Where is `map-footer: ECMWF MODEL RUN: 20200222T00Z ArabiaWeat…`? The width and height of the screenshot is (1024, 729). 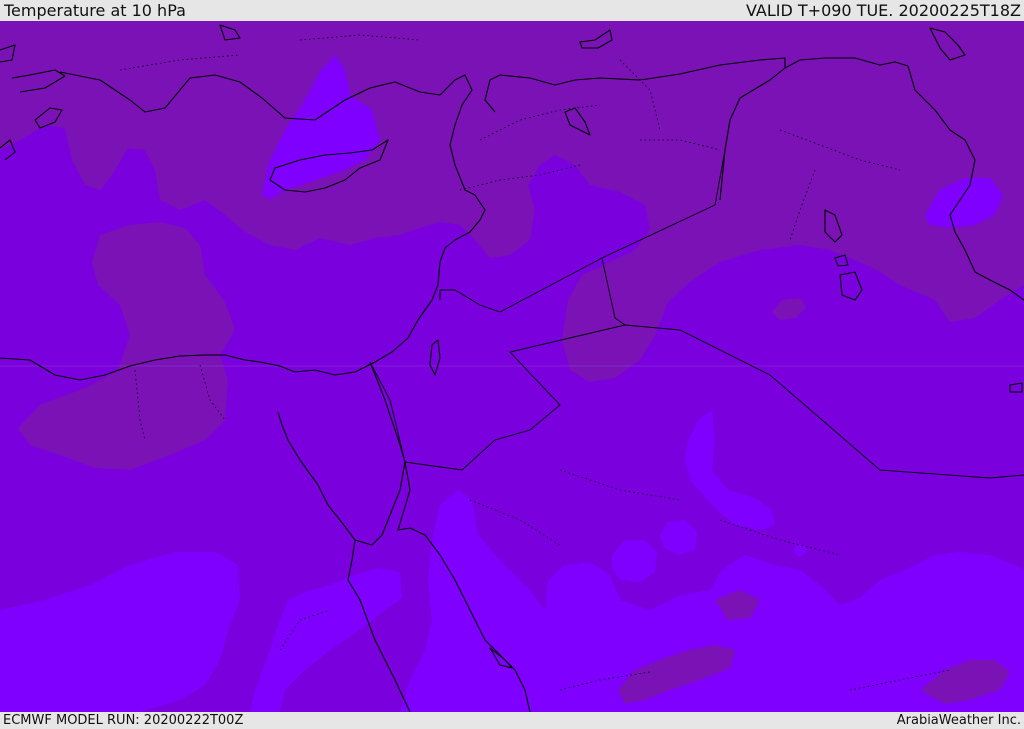 map-footer: ECMWF MODEL RUN: 20200222T00Z ArabiaWeat… is located at coordinates (512, 720).